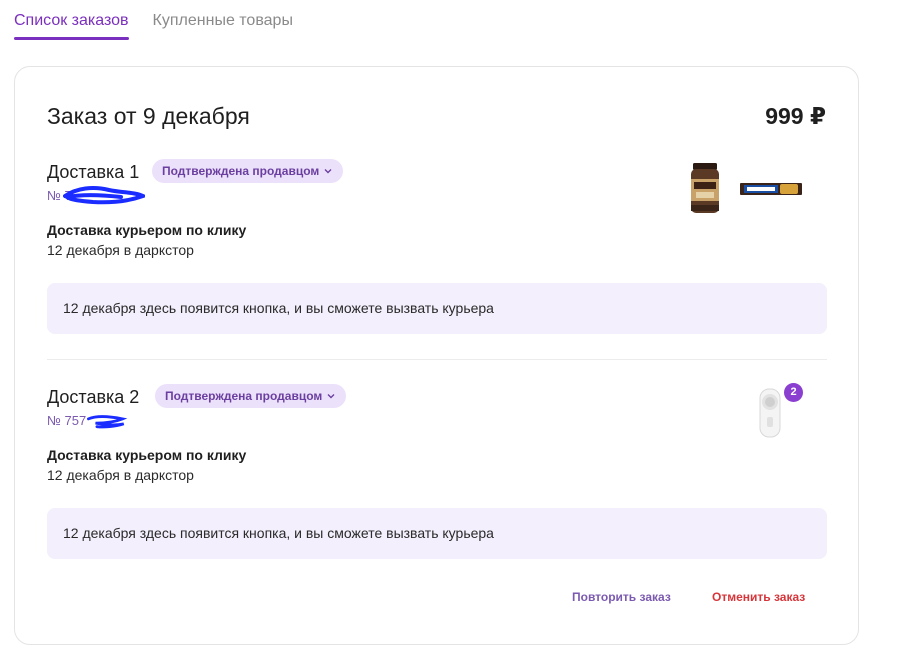 This screenshot has width=911, height=671. What do you see at coordinates (93, 397) in the screenshot?
I see `delivery-title: Доставка 2` at bounding box center [93, 397].